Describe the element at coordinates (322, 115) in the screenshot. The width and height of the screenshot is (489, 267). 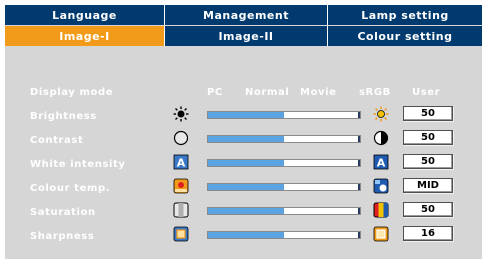
I see `brightness-slider-rest` at that location.